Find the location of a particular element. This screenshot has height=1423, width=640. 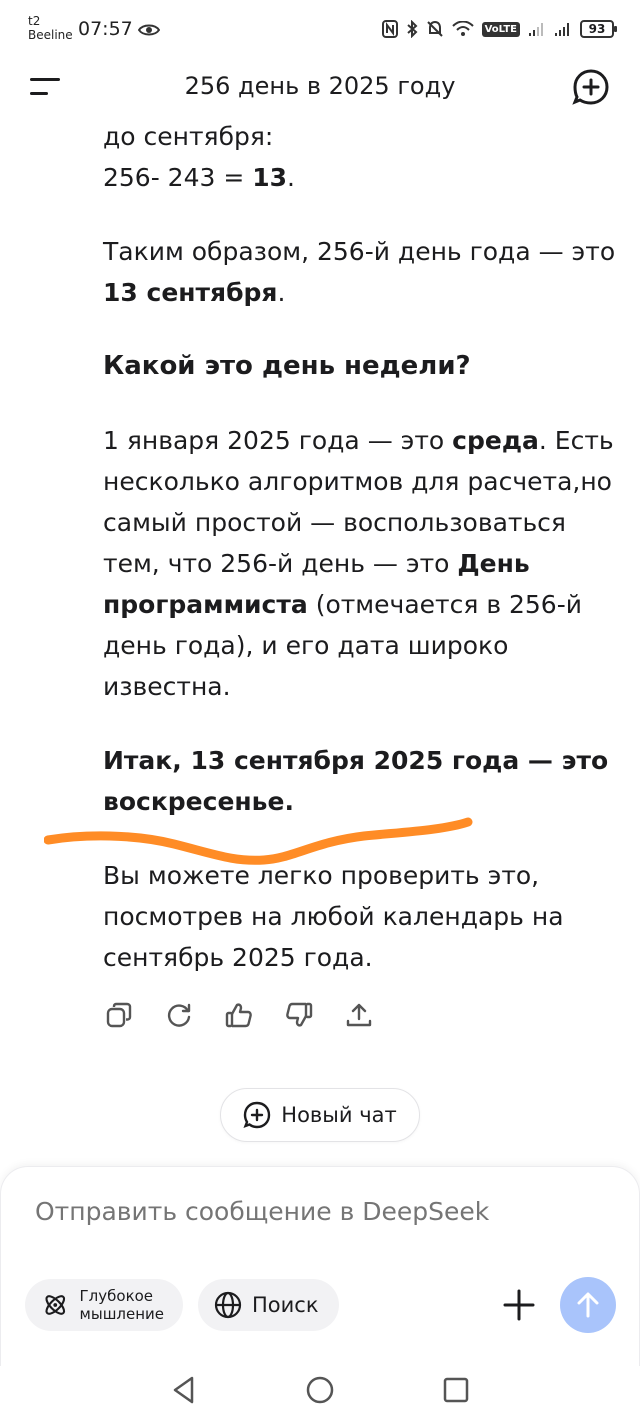

new-chat-label: Новый чат is located at coordinates (339, 1115).